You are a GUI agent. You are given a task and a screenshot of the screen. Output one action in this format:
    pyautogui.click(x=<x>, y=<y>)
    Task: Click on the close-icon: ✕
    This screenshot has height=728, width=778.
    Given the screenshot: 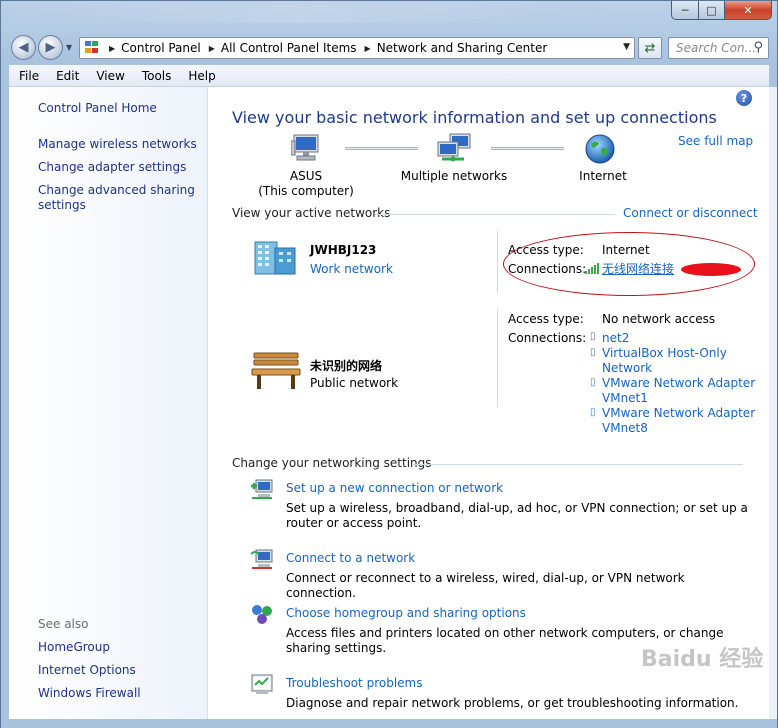 What is the action you would take?
    pyautogui.click(x=748, y=10)
    